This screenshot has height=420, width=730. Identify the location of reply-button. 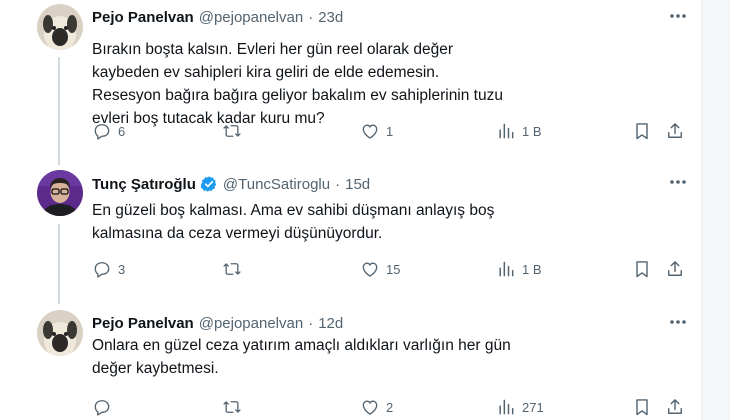
(105, 407).